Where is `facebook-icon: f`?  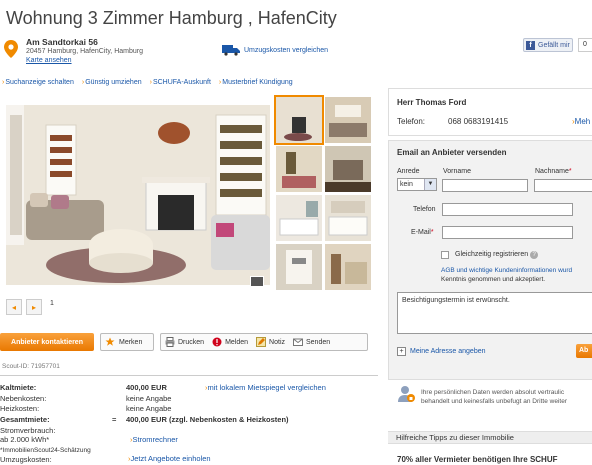
facebook-icon: f is located at coordinates (530, 45).